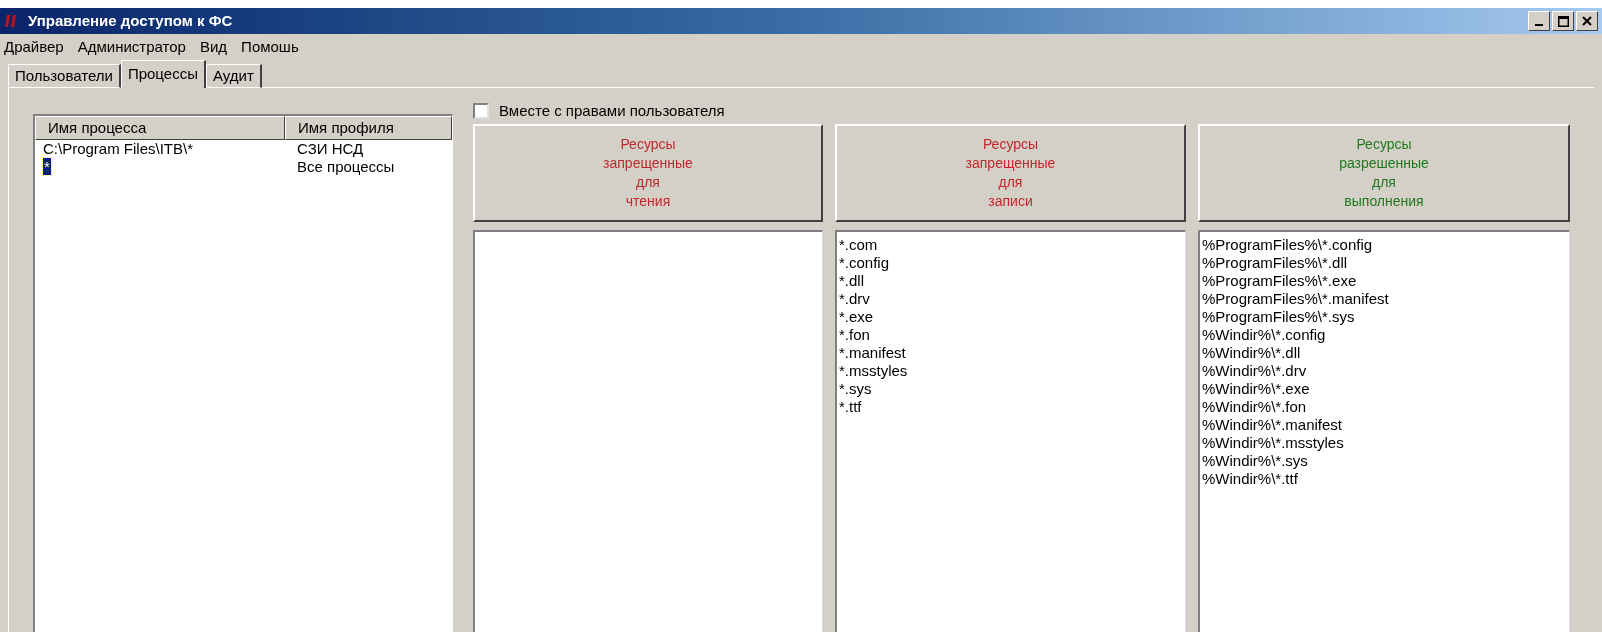  Describe the element at coordinates (1384, 263) in the screenshot. I see `list-item: %ProgramFiles%\*.dll` at that location.